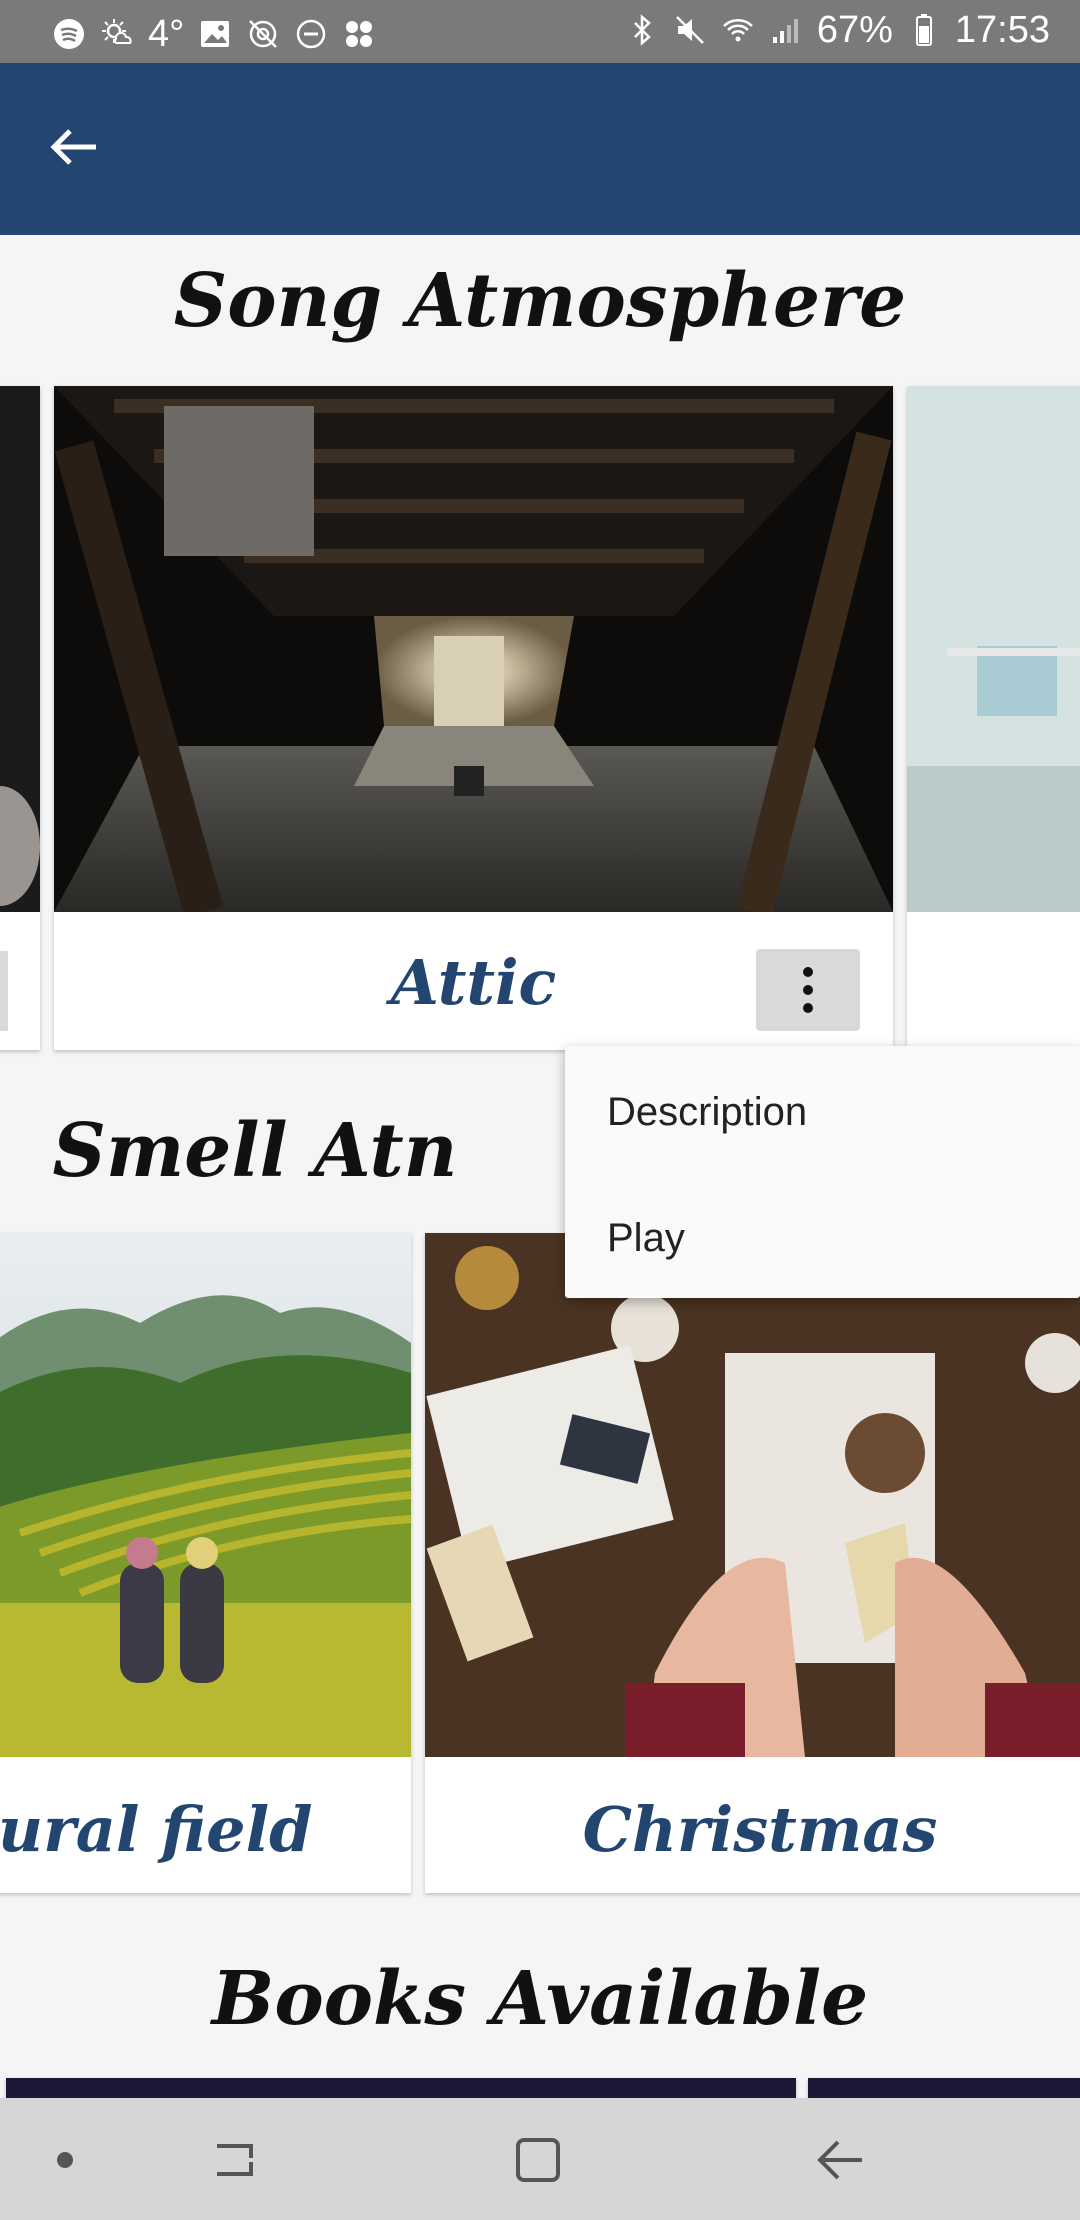  I want to click on bluetooth-icon, so click(642, 30).